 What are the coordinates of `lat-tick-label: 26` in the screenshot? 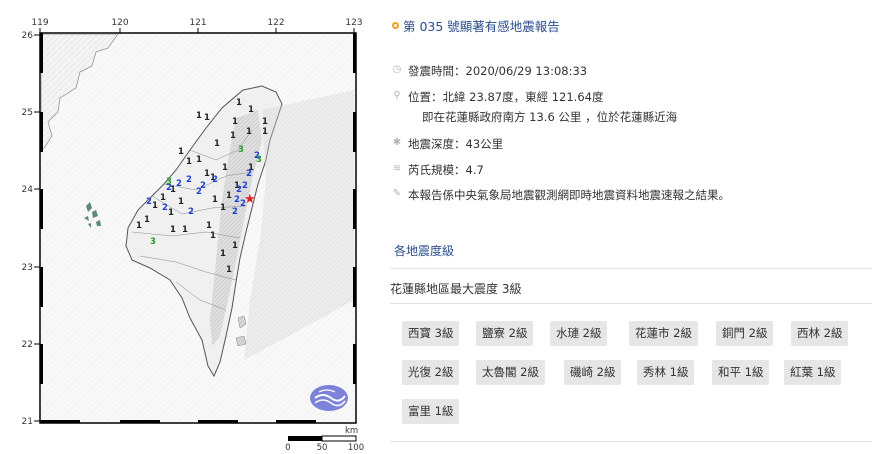 It's located at (28, 36).